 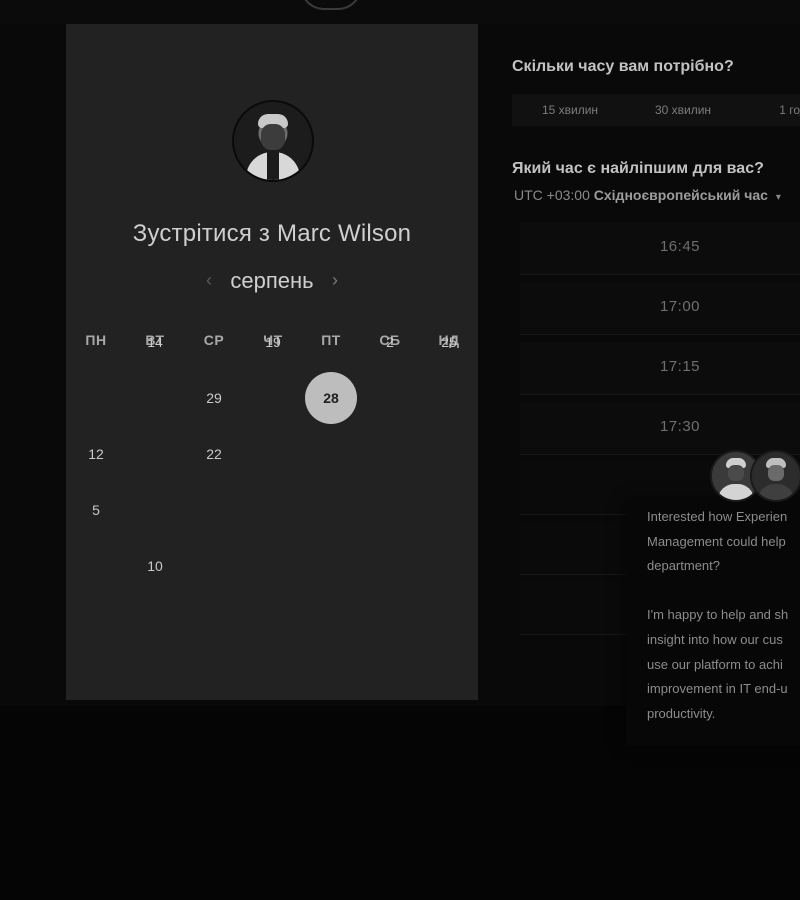 I want to click on duration-option-60: 1 год, so click(x=769, y=110).